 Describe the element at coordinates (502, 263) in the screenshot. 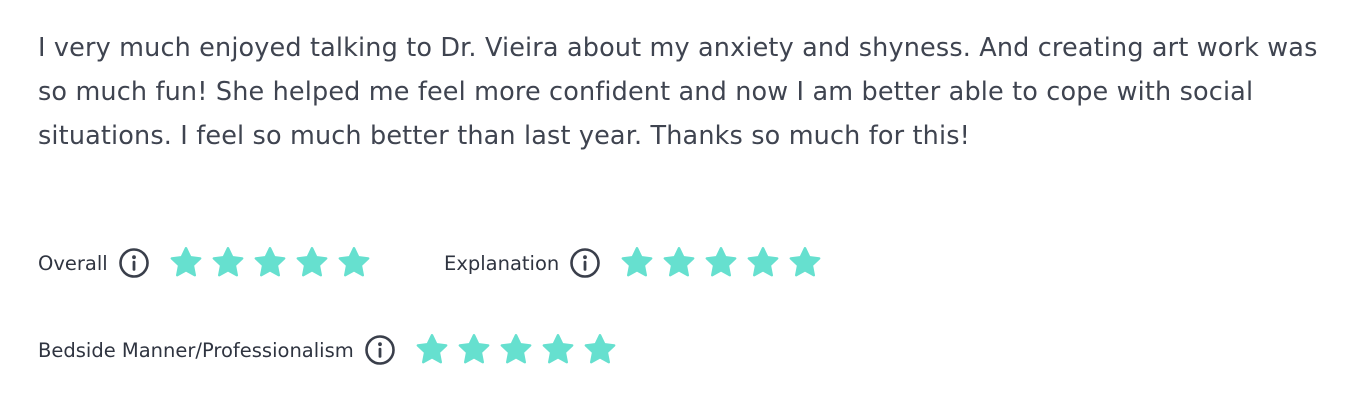

I see `rating-explanation-label: Explanation` at that location.